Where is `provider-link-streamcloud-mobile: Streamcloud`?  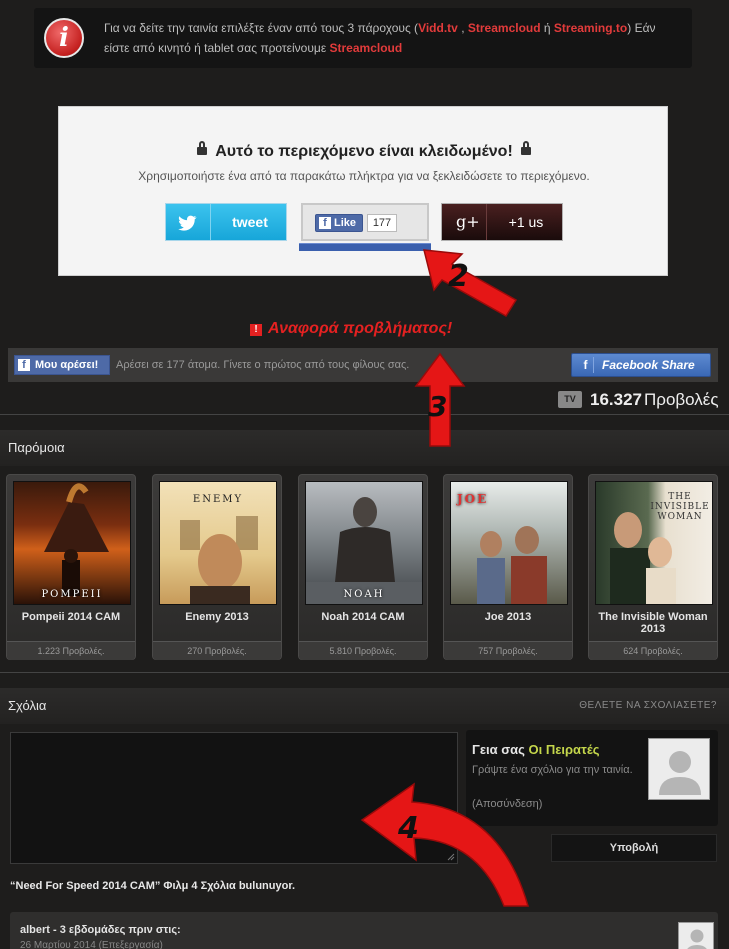 provider-link-streamcloud-mobile: Streamcloud is located at coordinates (366, 48).